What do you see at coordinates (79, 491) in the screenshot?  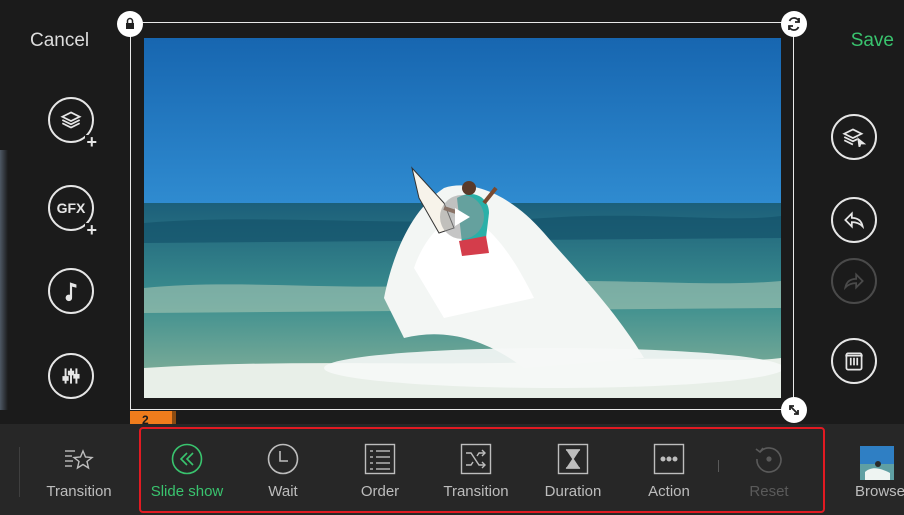 I see `tool-label: Transition` at bounding box center [79, 491].